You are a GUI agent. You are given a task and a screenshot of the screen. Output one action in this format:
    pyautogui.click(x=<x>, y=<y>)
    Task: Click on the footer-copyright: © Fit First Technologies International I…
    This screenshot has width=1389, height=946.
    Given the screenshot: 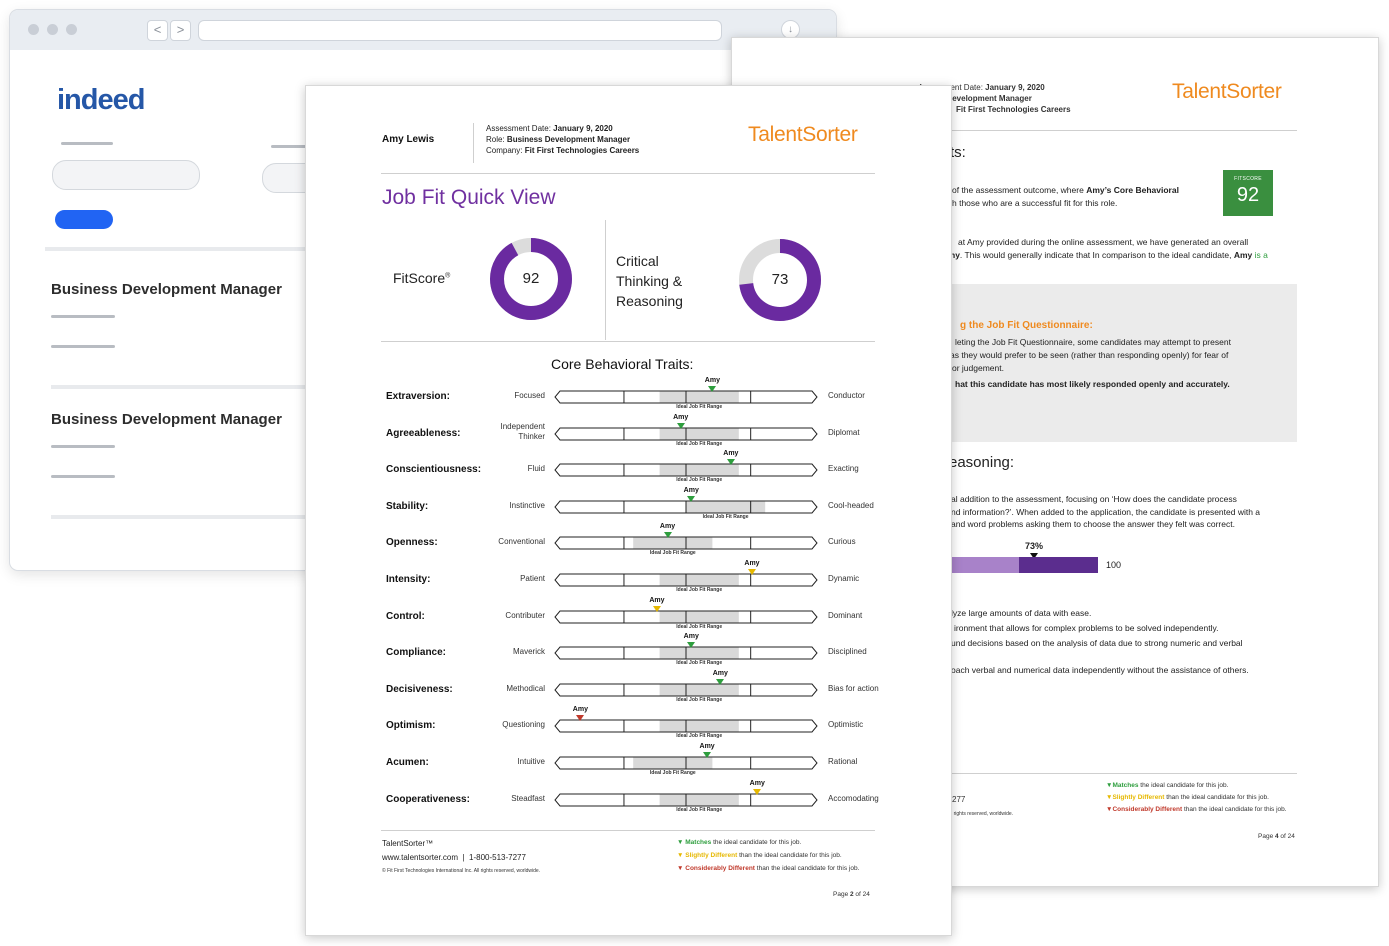 What is the action you would take?
    pyautogui.click(x=461, y=871)
    